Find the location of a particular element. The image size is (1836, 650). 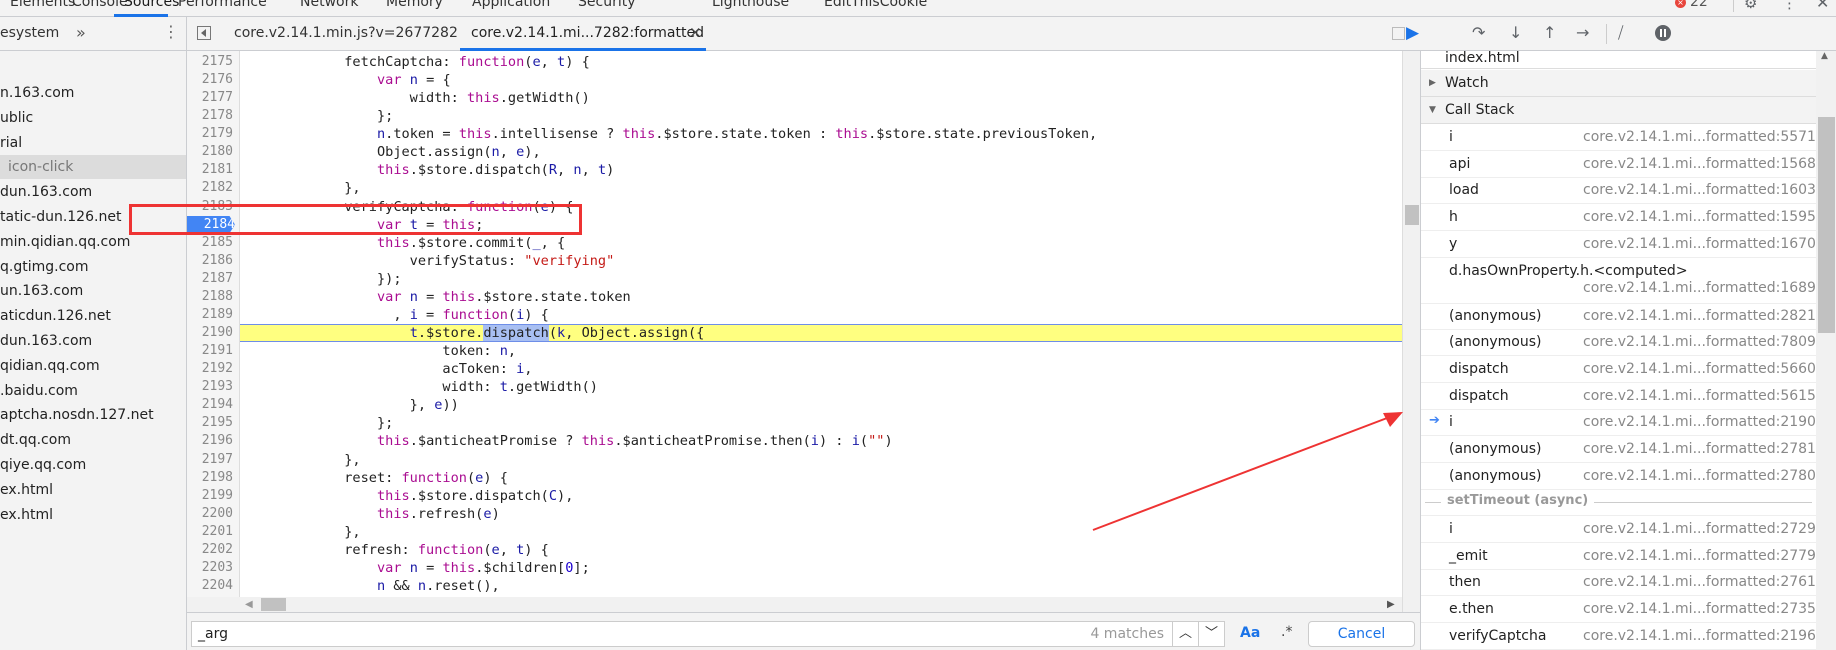

navigator-item: dt.qq.com is located at coordinates (93, 440).